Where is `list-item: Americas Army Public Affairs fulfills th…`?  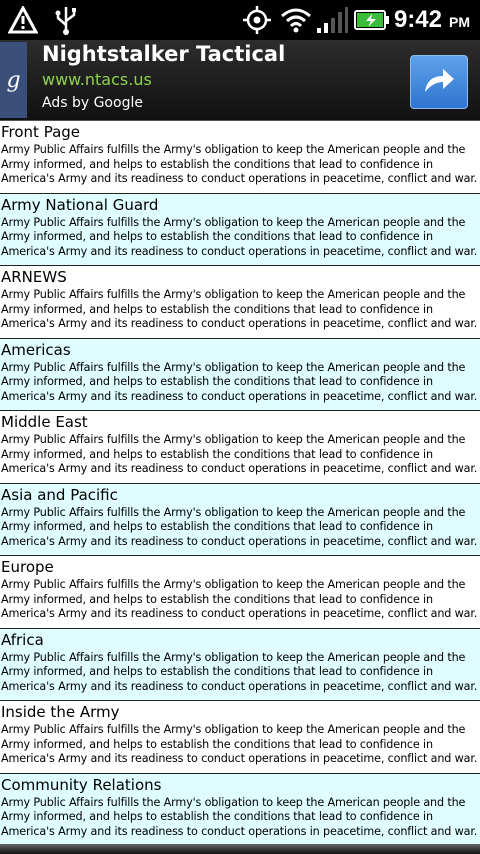
list-item: Americas Army Public Affairs fulfills th… is located at coordinates (240, 374).